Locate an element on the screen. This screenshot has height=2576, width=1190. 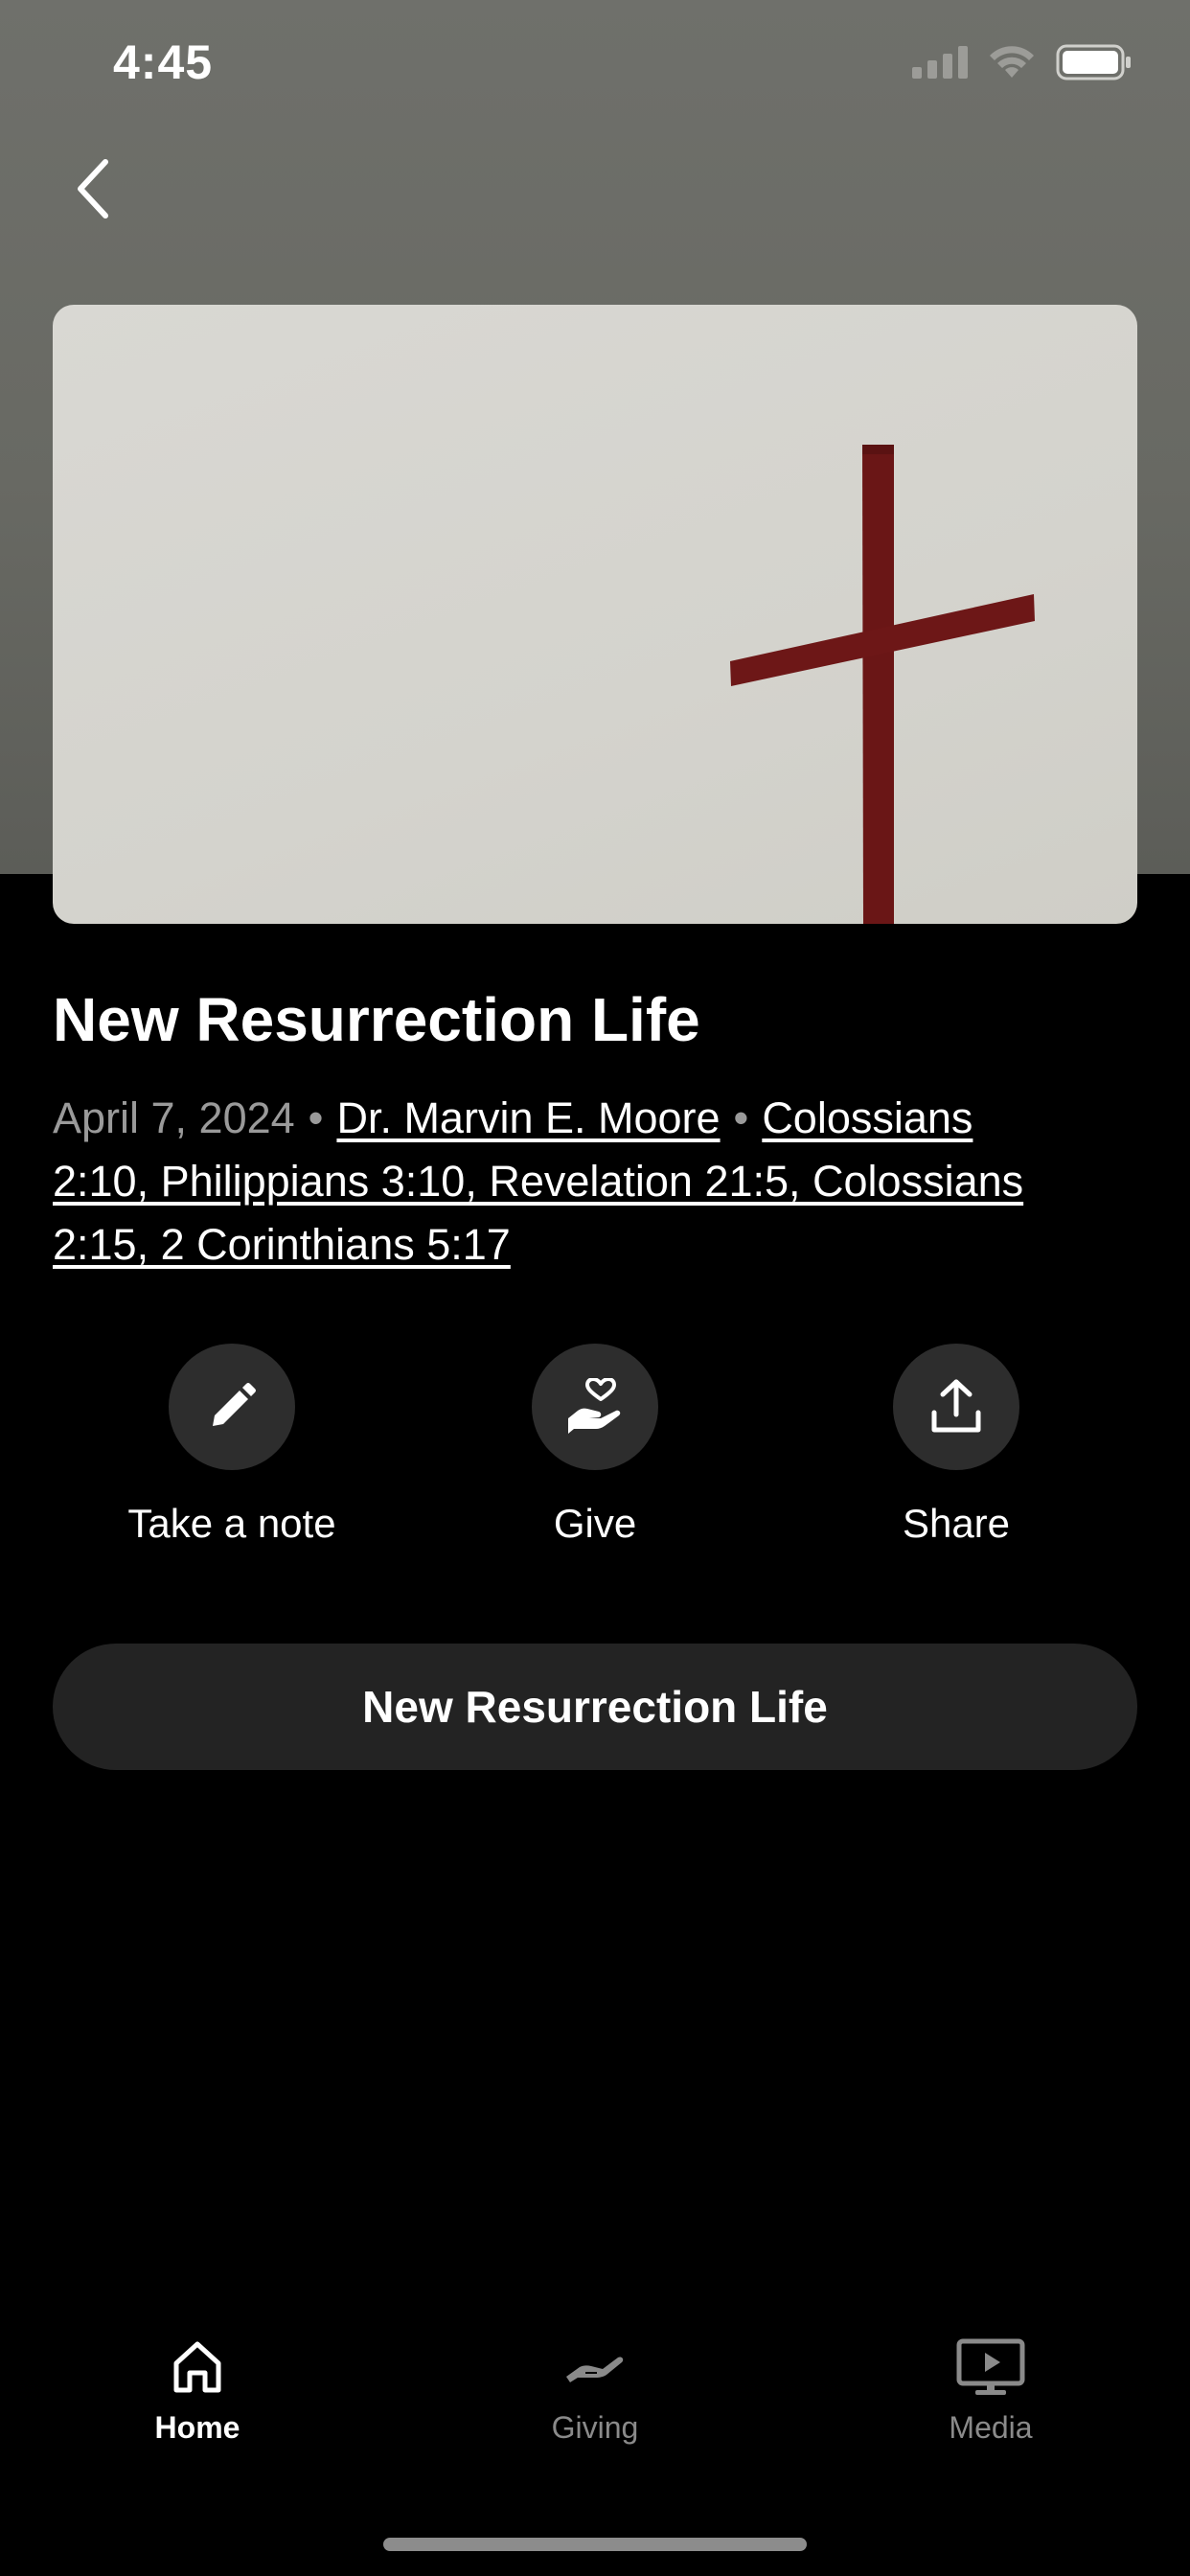
media-play-icon is located at coordinates (990, 2366).